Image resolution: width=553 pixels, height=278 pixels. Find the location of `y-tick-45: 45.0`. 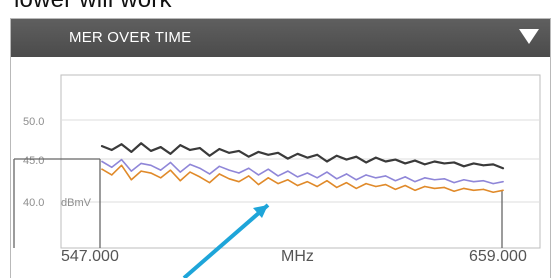

y-tick-45: 45.0 is located at coordinates (33, 161).